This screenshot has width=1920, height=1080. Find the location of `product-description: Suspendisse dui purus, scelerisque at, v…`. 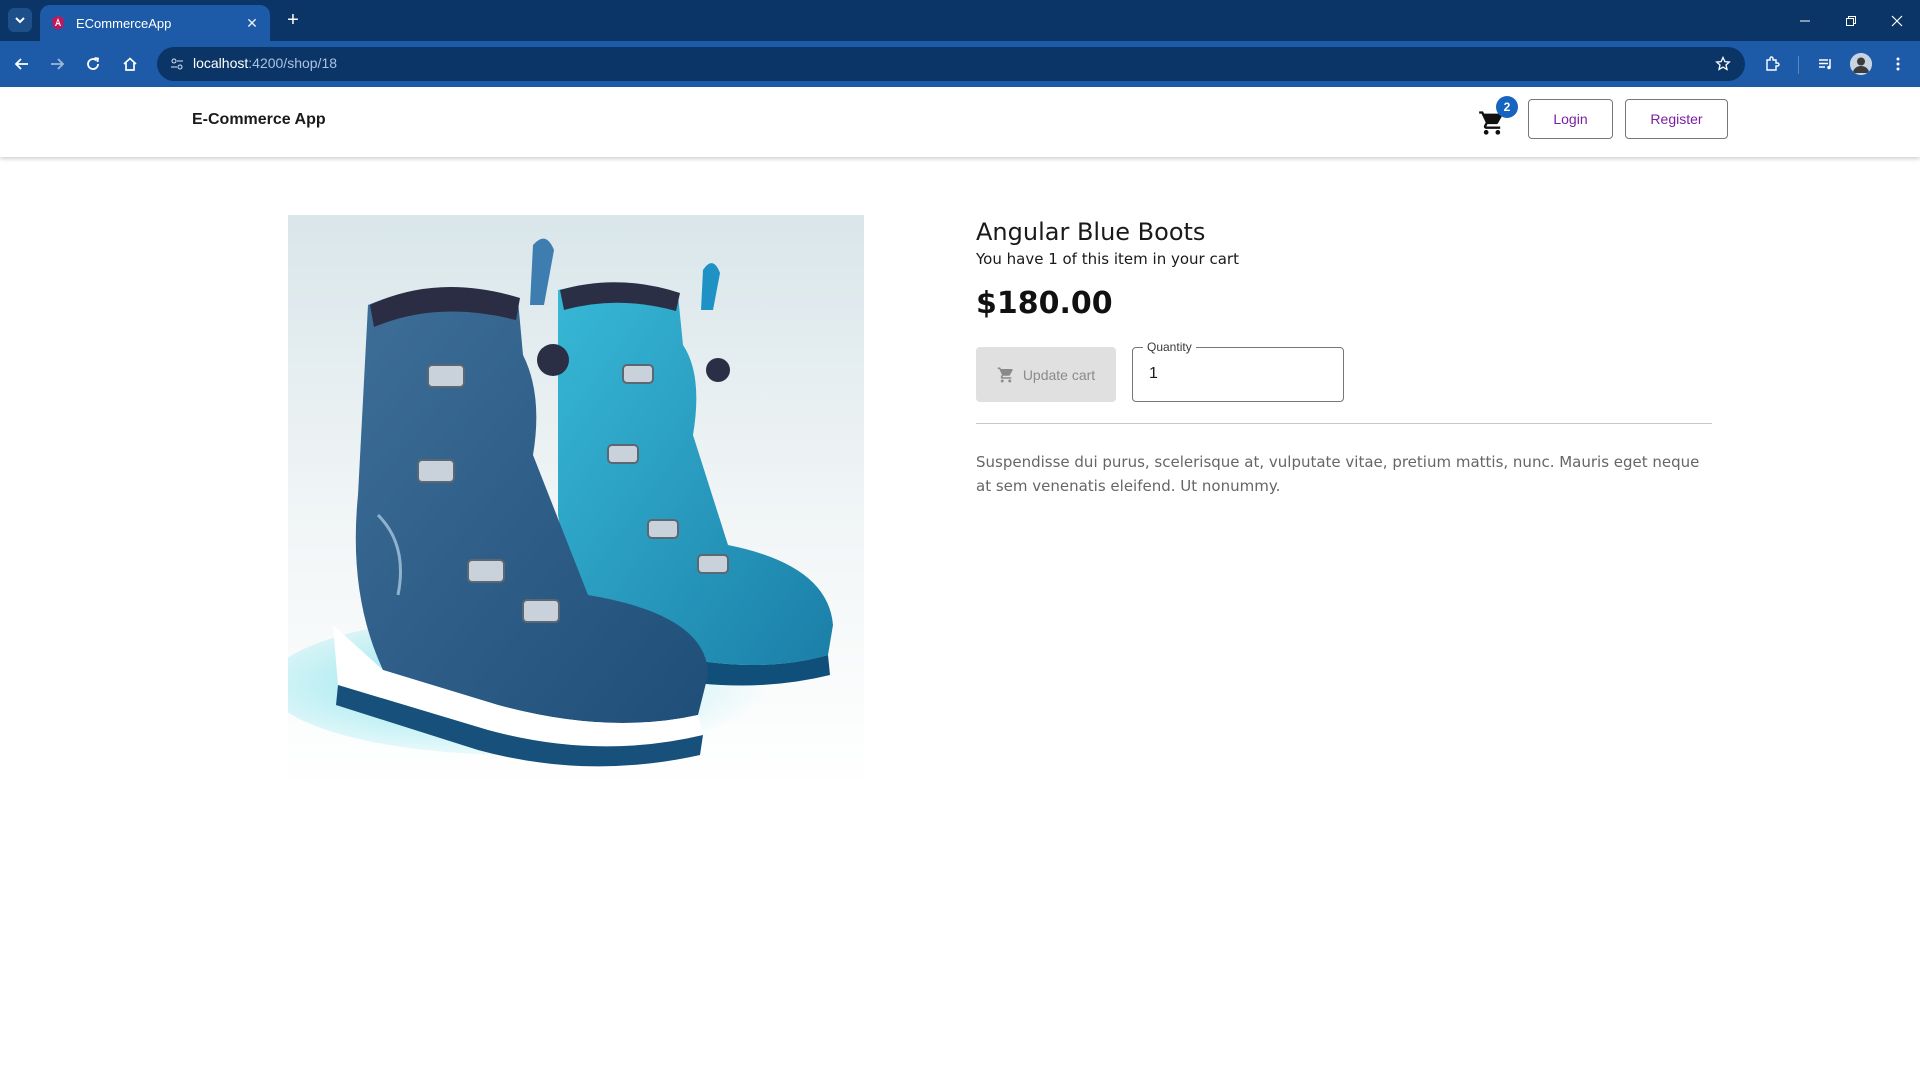

product-description: Suspendisse dui purus, scelerisque at, v… is located at coordinates (1338, 474).